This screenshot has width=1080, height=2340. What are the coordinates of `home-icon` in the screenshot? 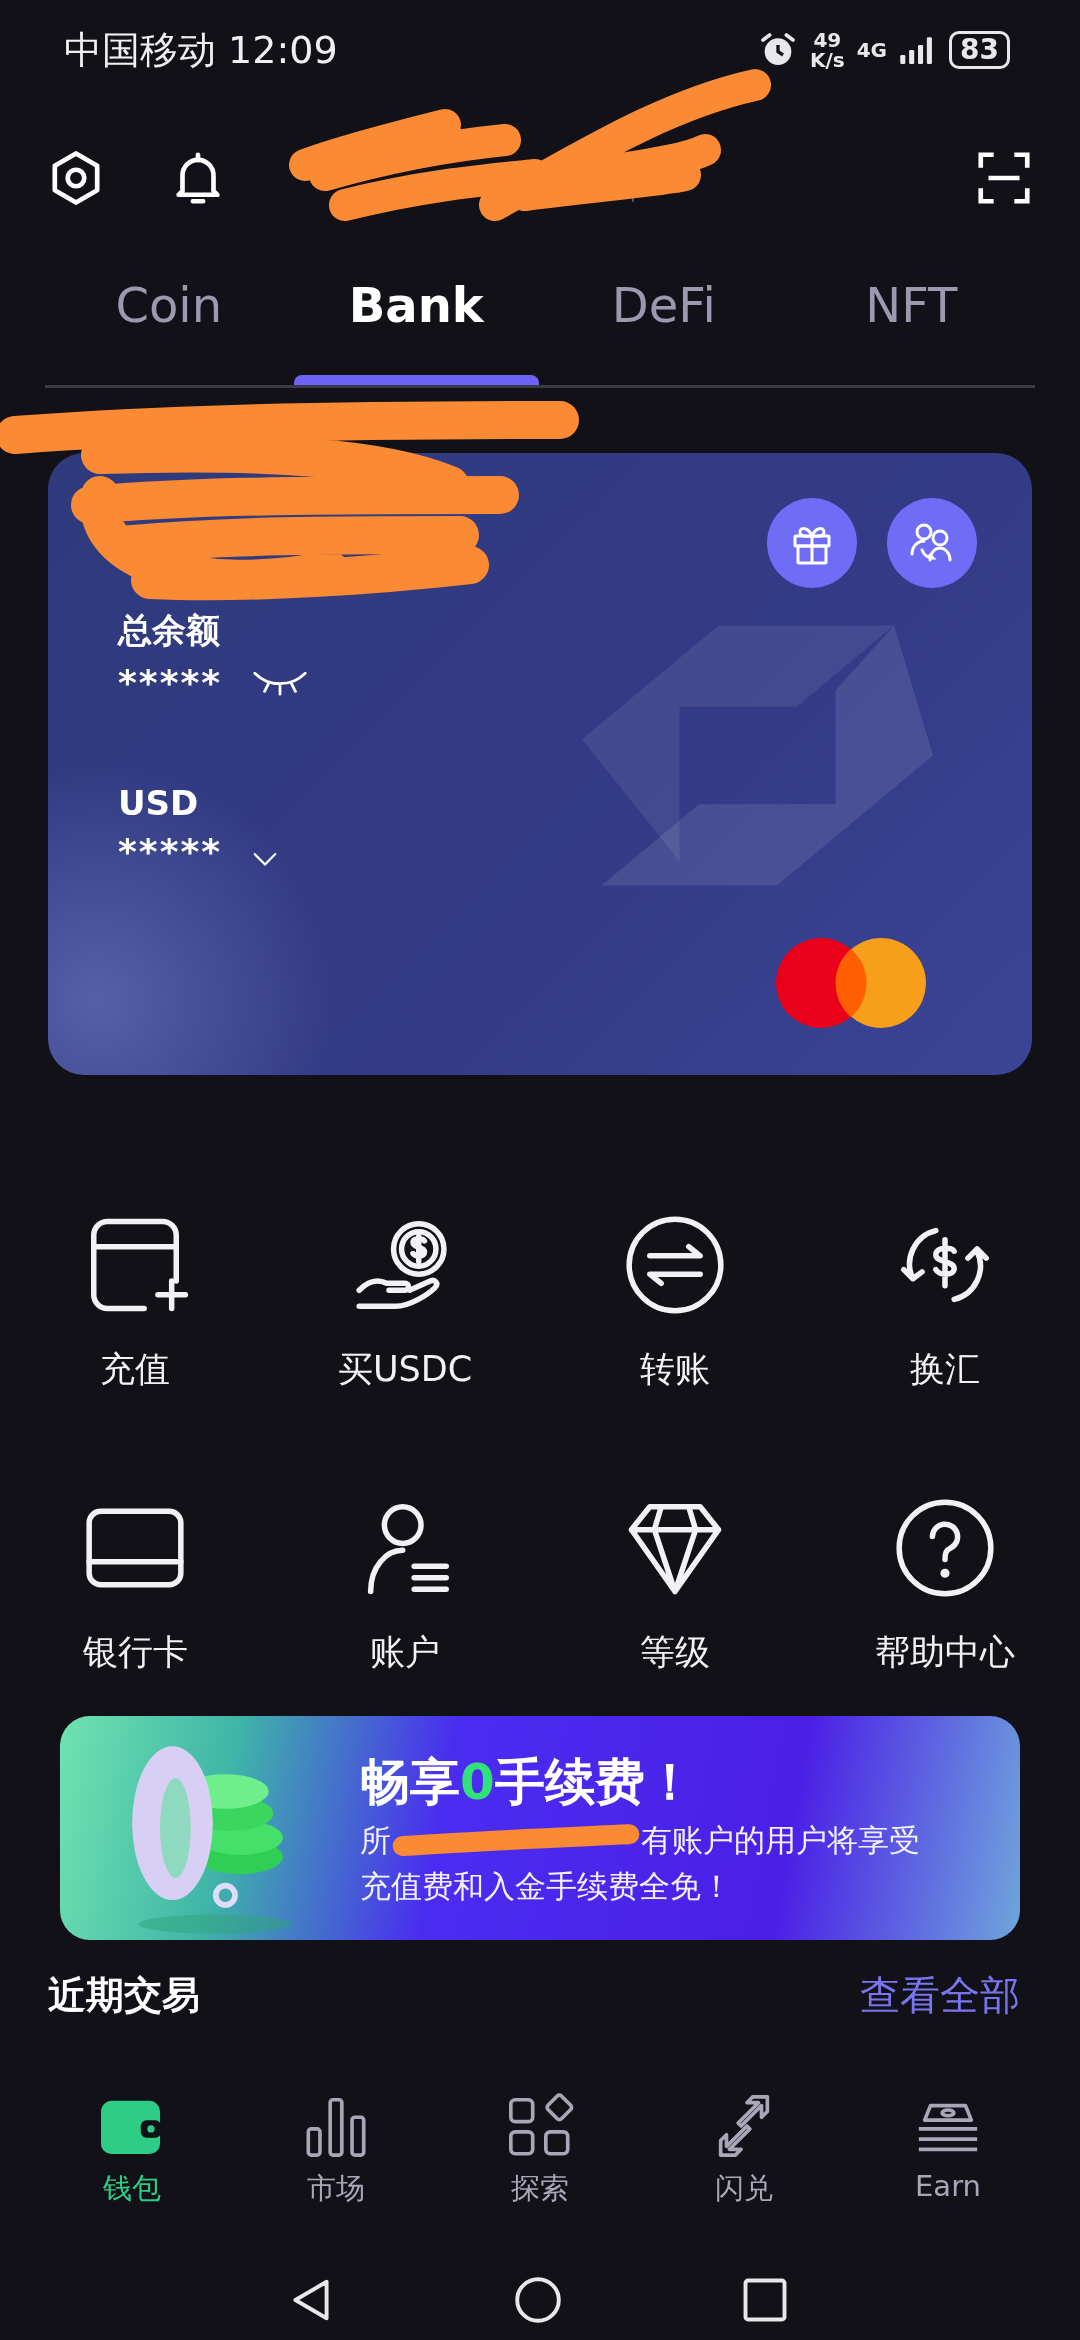 It's located at (538, 2300).